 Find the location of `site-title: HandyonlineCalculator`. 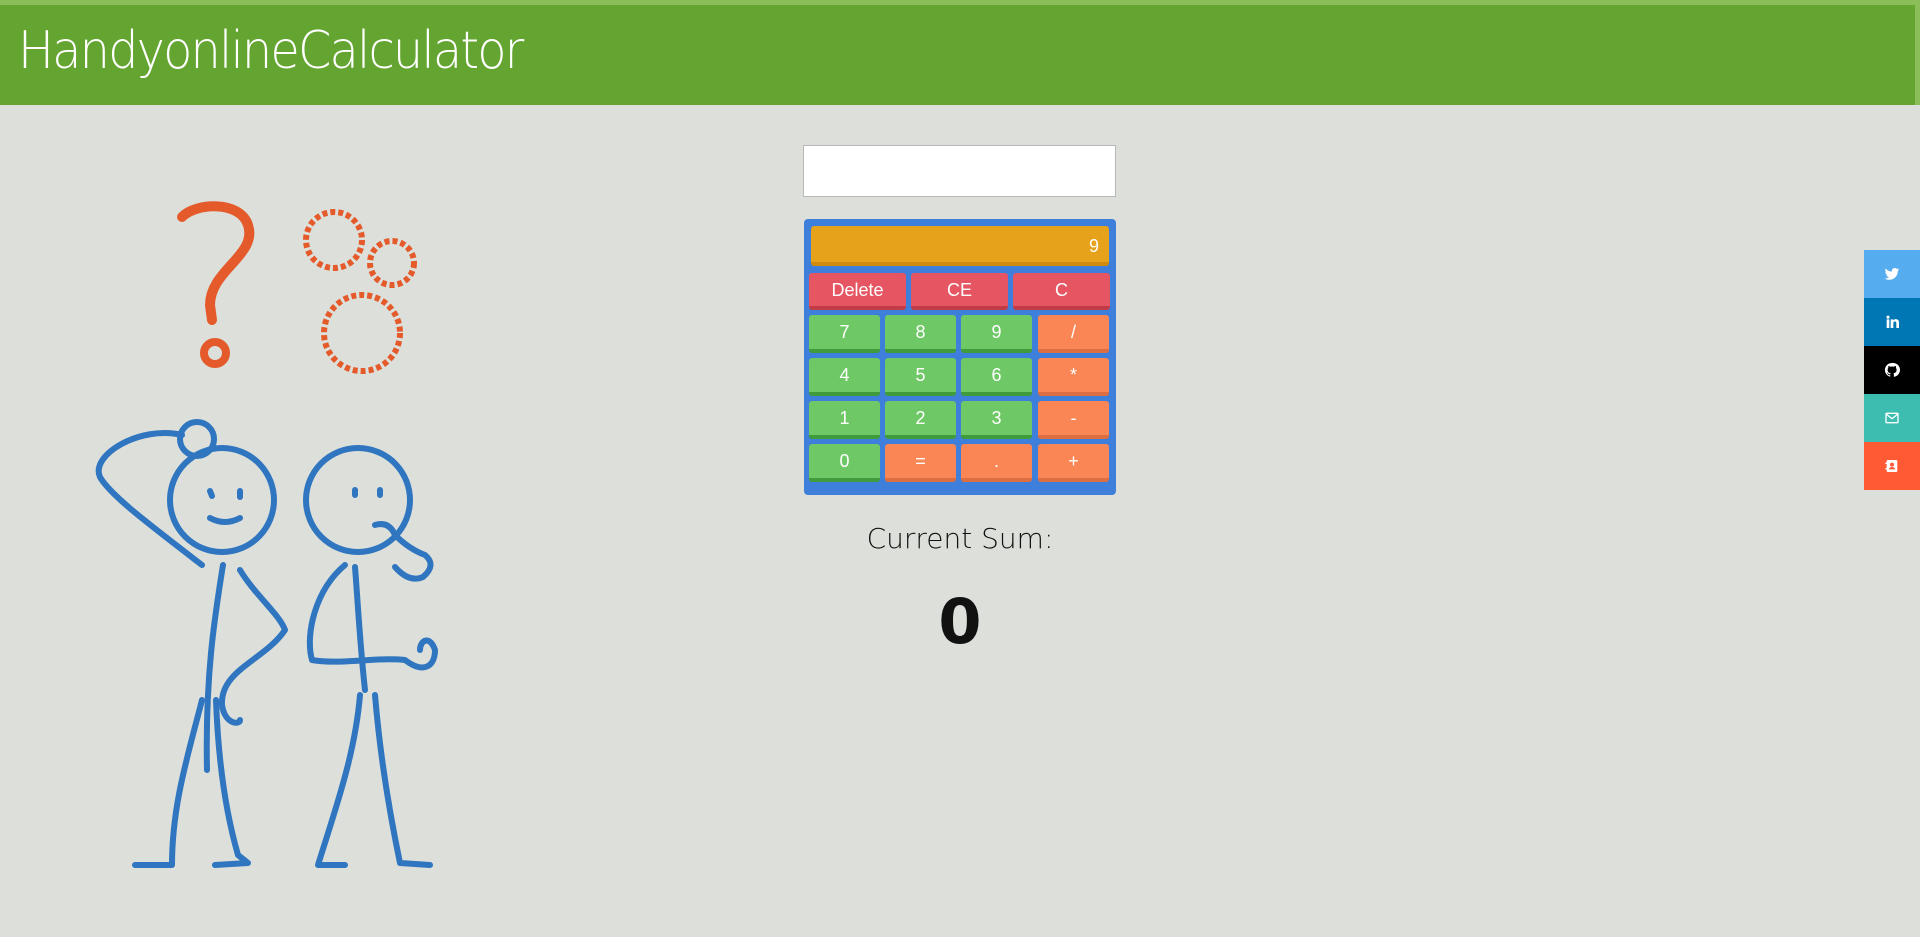

site-title: HandyonlineCalculator is located at coordinates (271, 51).